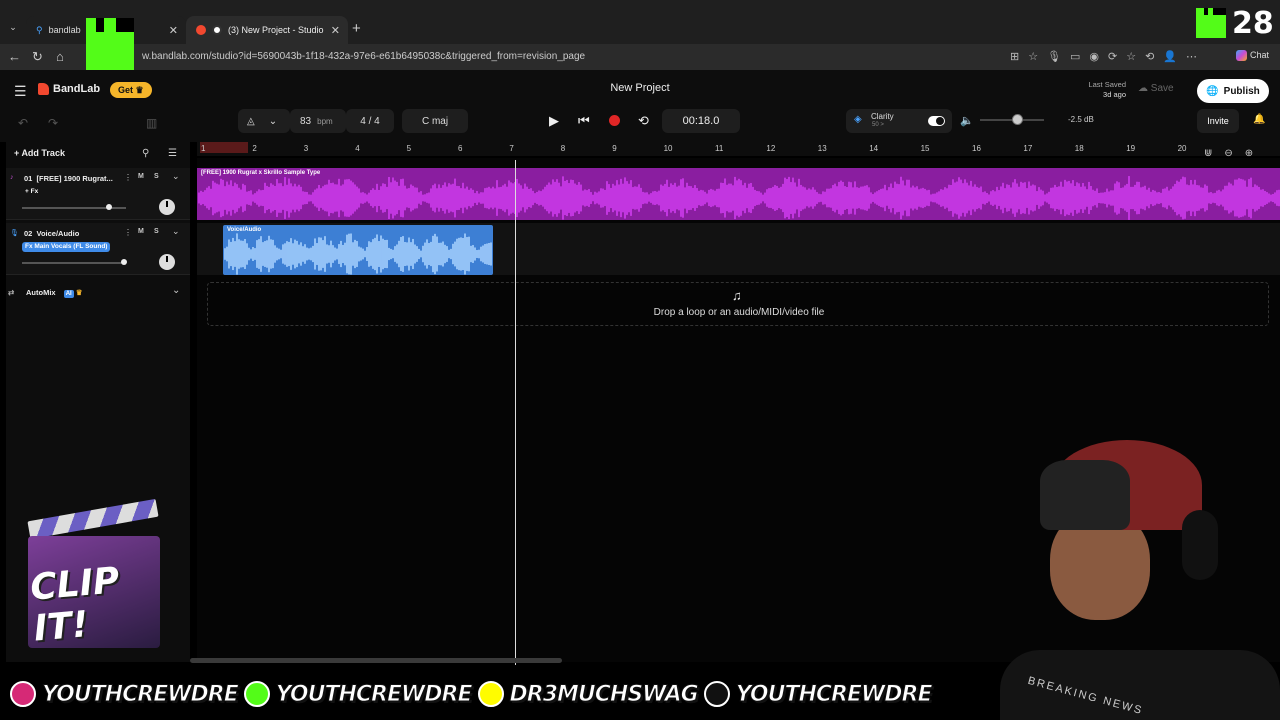 Image resolution: width=1280 pixels, height=720 pixels. Describe the element at coordinates (306, 148) in the screenshot. I see `ruler-number: 3` at that location.